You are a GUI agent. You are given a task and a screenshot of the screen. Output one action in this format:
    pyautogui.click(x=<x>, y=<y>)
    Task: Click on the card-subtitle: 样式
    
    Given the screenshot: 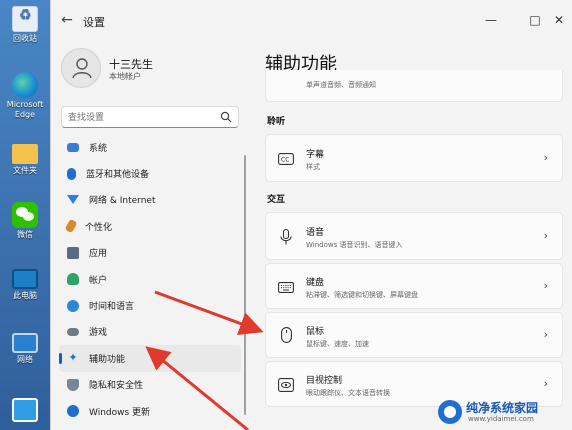 What is the action you would take?
    pyautogui.click(x=313, y=167)
    